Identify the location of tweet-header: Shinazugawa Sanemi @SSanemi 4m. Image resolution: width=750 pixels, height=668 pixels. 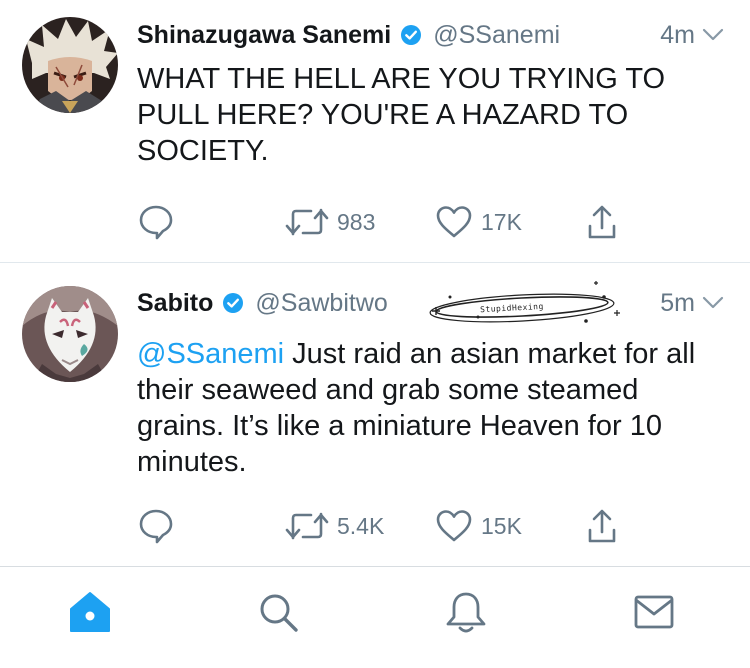
(430, 35).